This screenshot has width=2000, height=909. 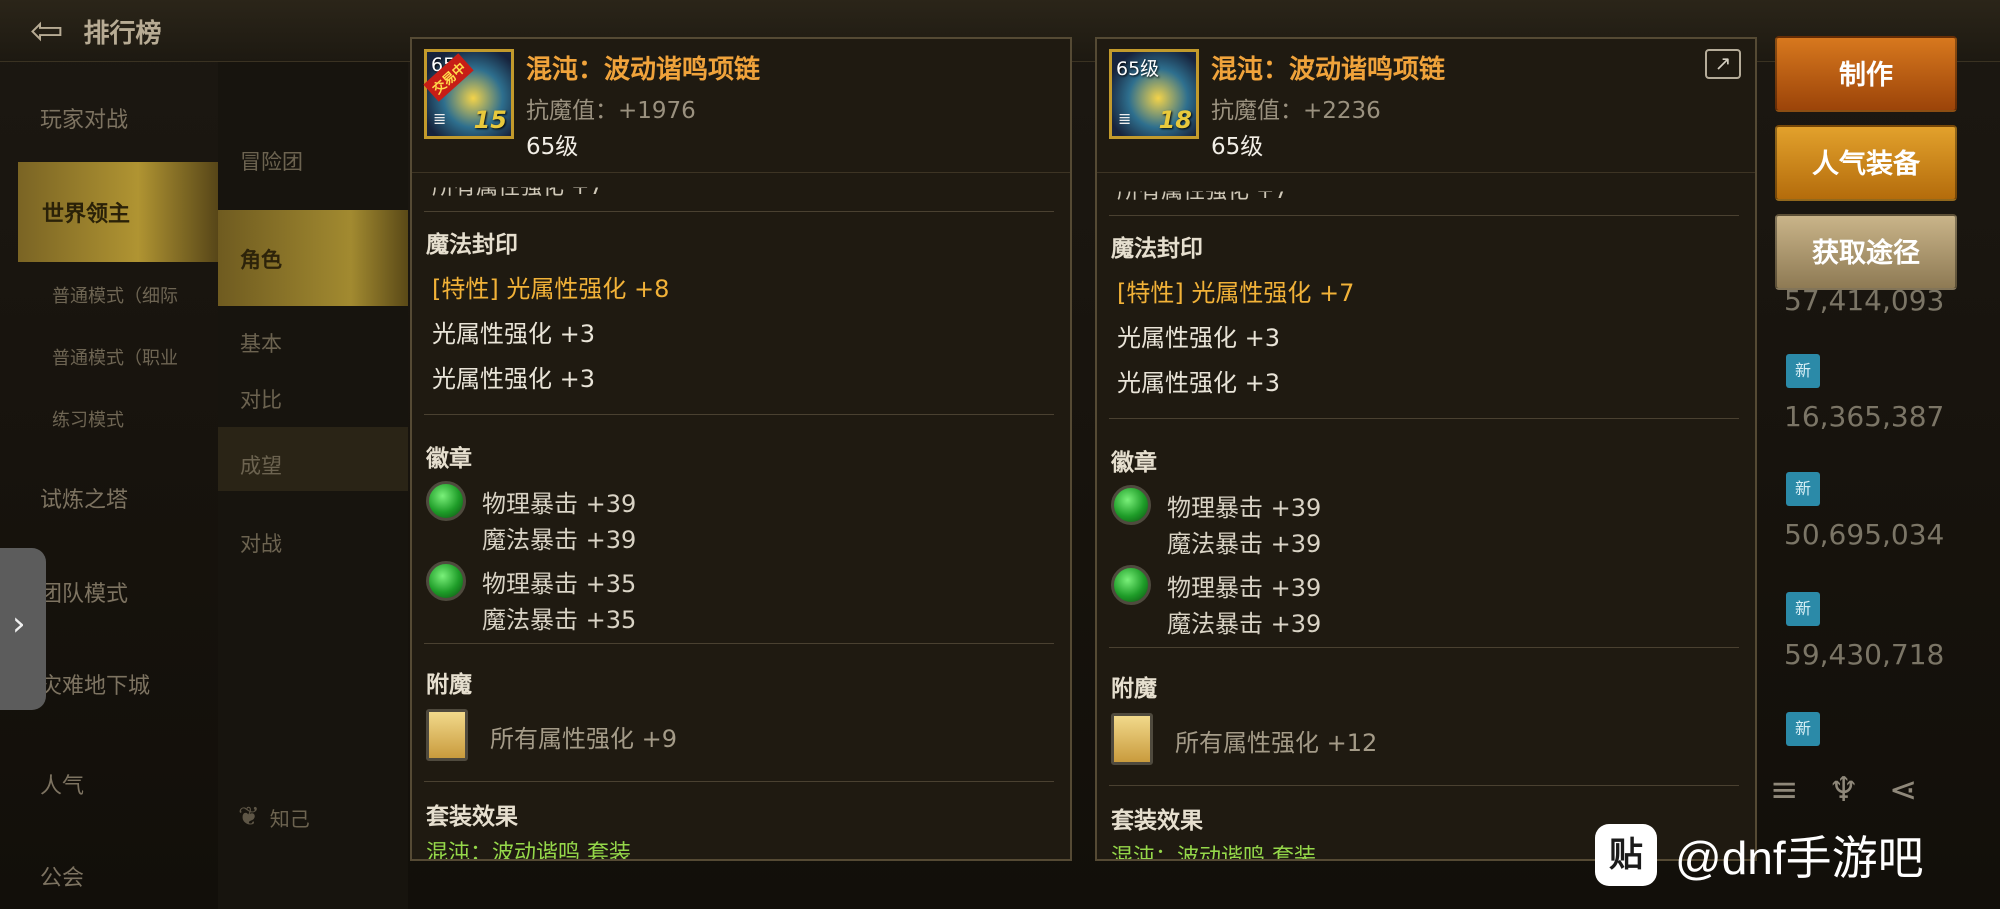 What do you see at coordinates (1723, 64) in the screenshot?
I see `share-icon: ↗` at bounding box center [1723, 64].